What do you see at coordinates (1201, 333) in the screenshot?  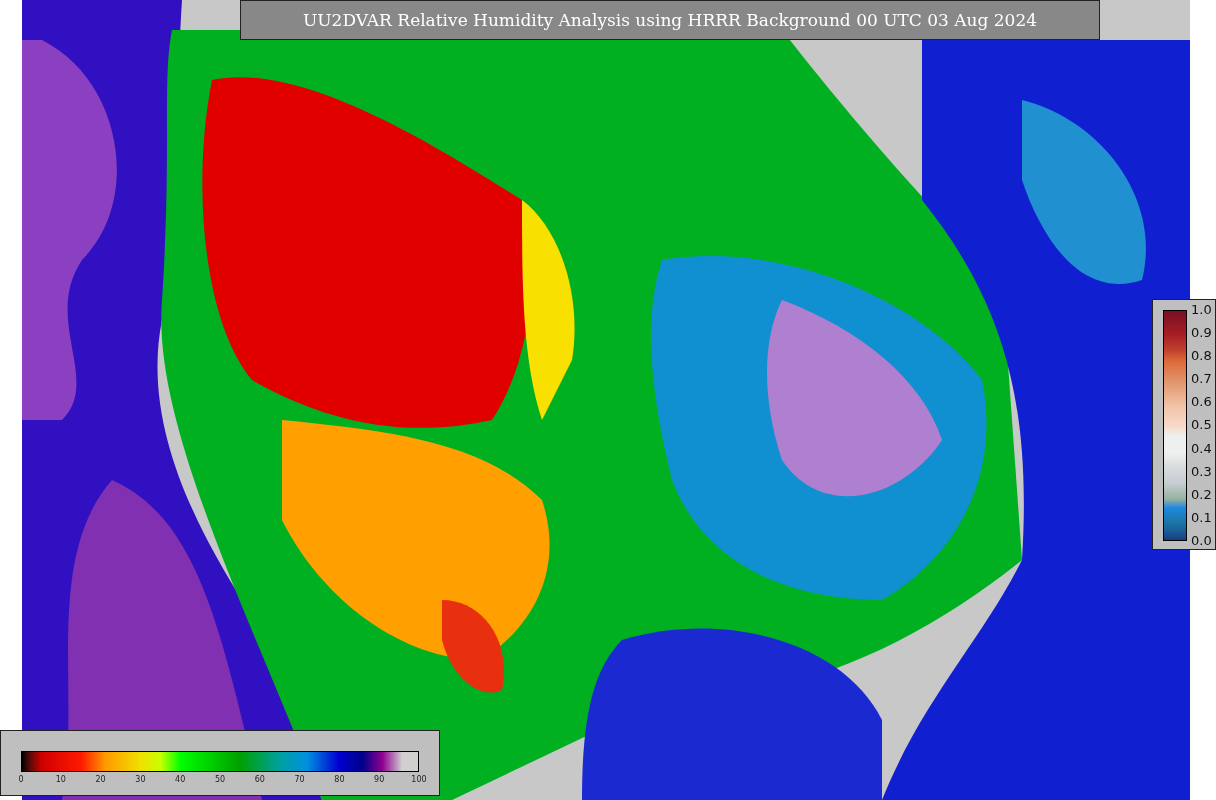 I see `colorbar-tick-label: 0.9` at bounding box center [1201, 333].